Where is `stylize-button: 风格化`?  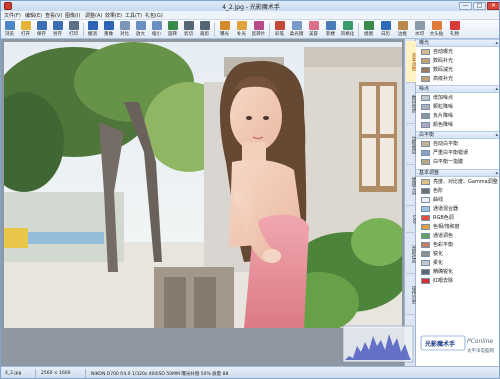 stylize-button: 风格化 is located at coordinates (347, 29).